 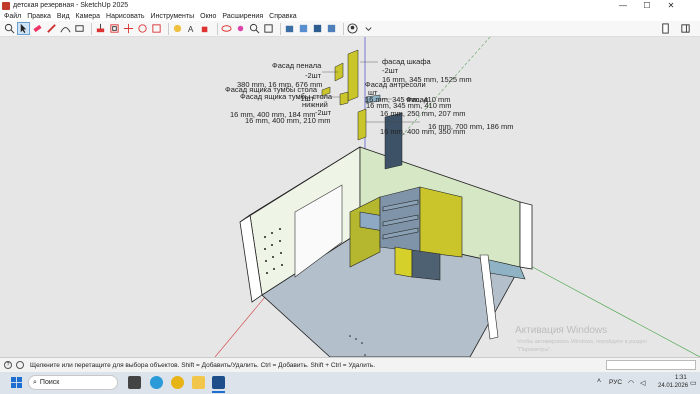 I want to click on pencil-icon, so click(x=51, y=28).